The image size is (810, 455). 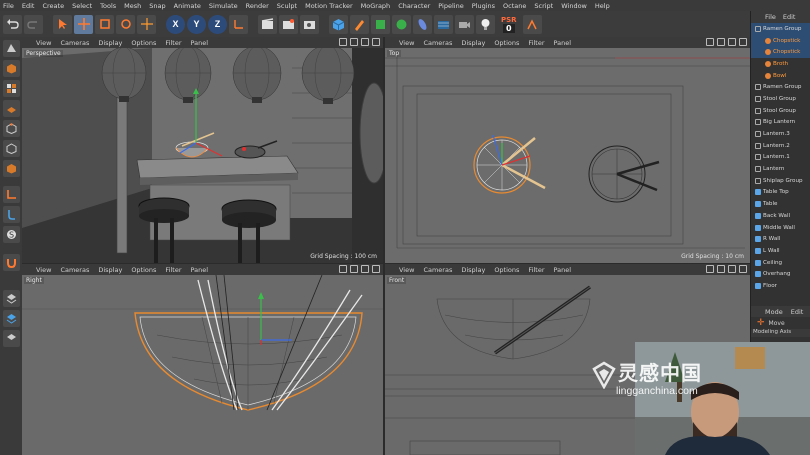 I want to click on render-picture-viewer-icon, so click(x=288, y=24).